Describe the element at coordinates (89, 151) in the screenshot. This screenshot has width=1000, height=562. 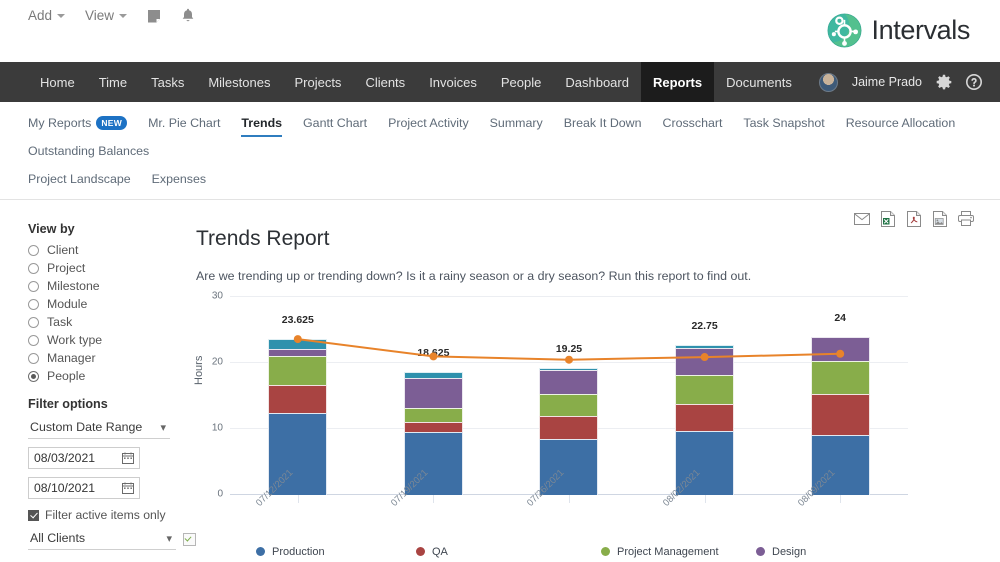
I see `report-tab-label: Outstanding Balances` at that location.